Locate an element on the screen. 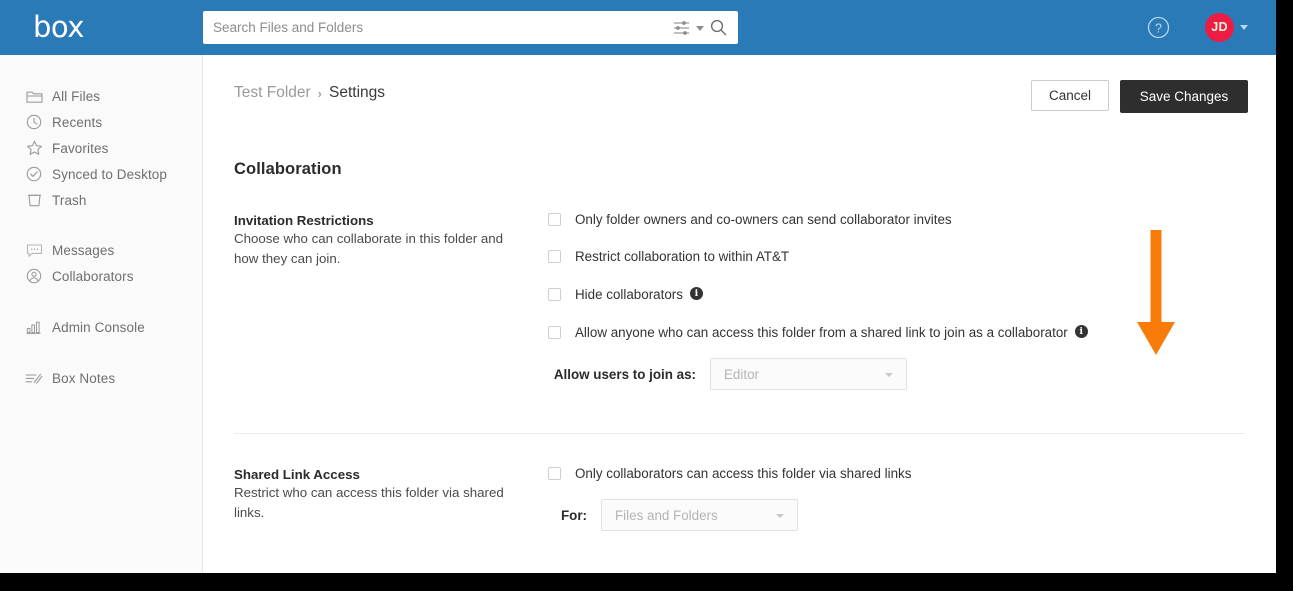  sidebar-item-label: Recents is located at coordinates (77, 122).